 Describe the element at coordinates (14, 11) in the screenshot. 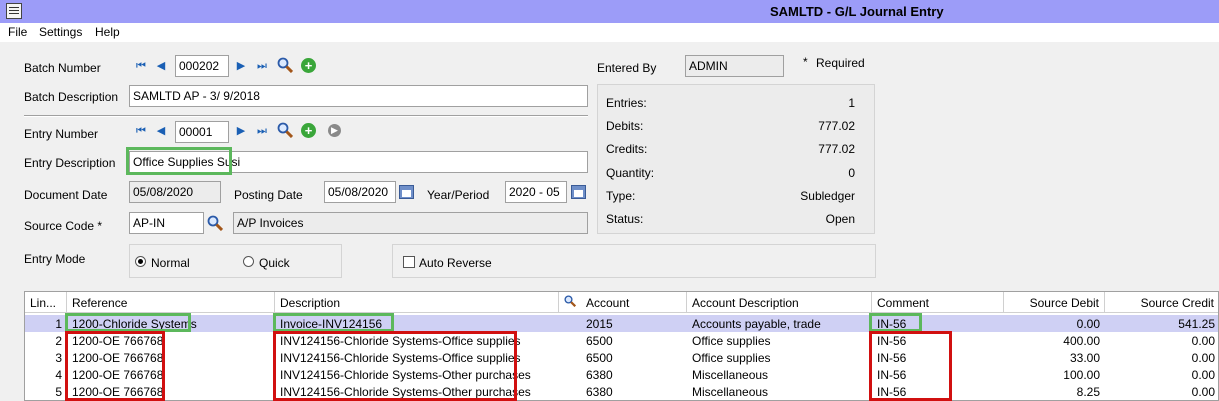

I see `window-menu-icon` at that location.